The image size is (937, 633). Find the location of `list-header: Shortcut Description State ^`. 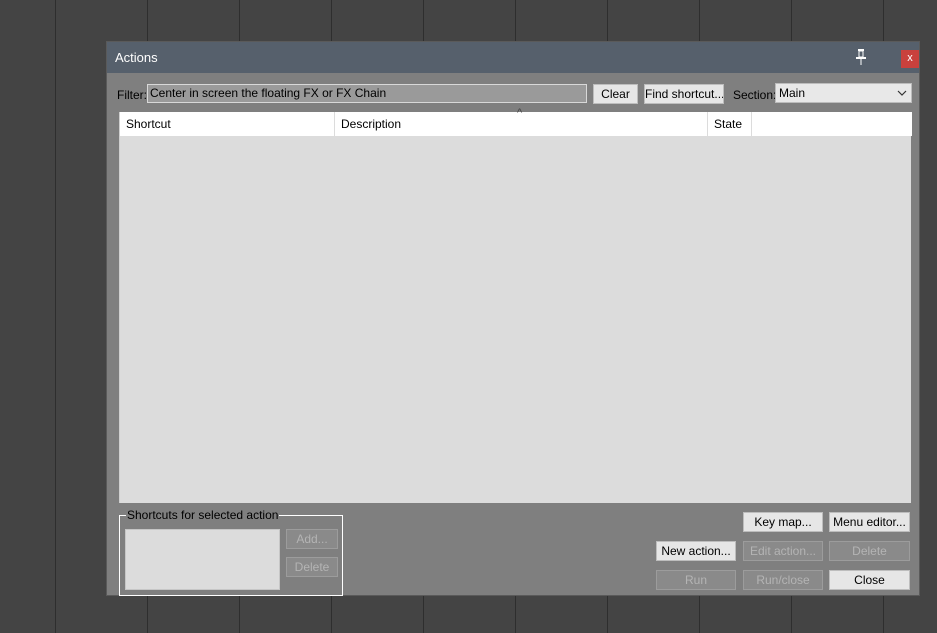

list-header: Shortcut Description State ^ is located at coordinates (516, 121).